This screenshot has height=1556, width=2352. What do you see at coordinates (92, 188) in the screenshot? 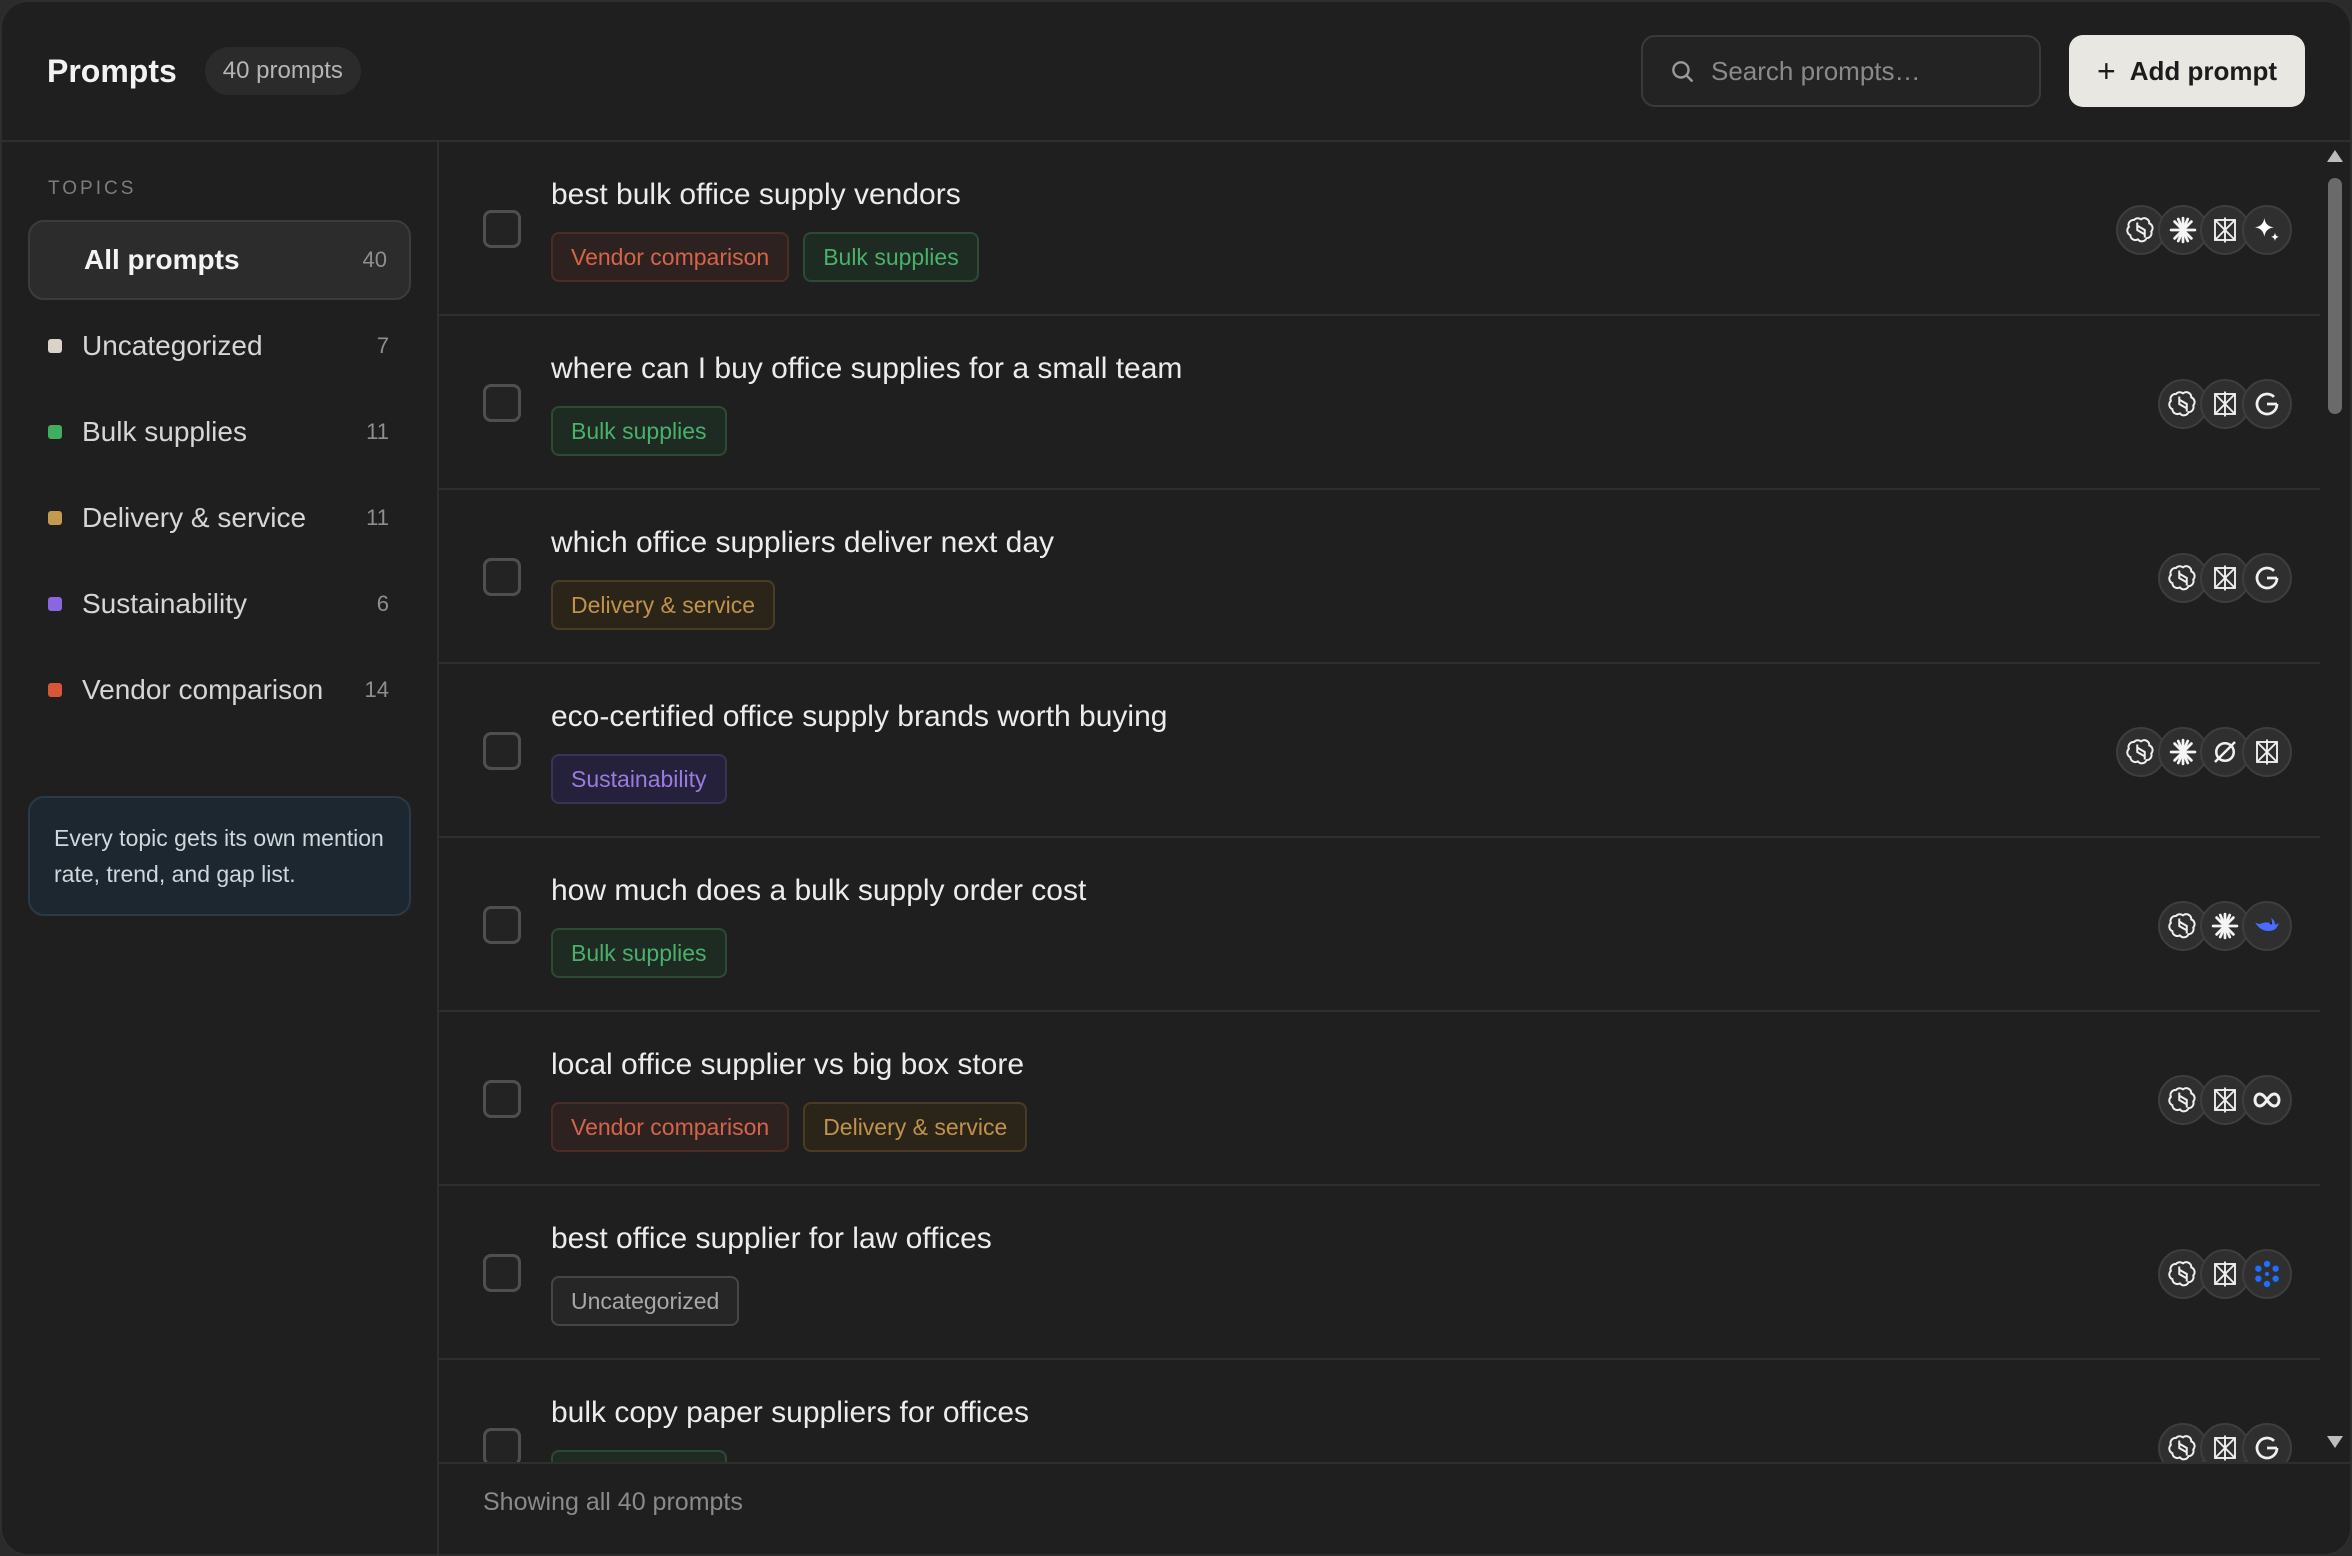
I see `topics-section-label: TOPICS` at bounding box center [92, 188].